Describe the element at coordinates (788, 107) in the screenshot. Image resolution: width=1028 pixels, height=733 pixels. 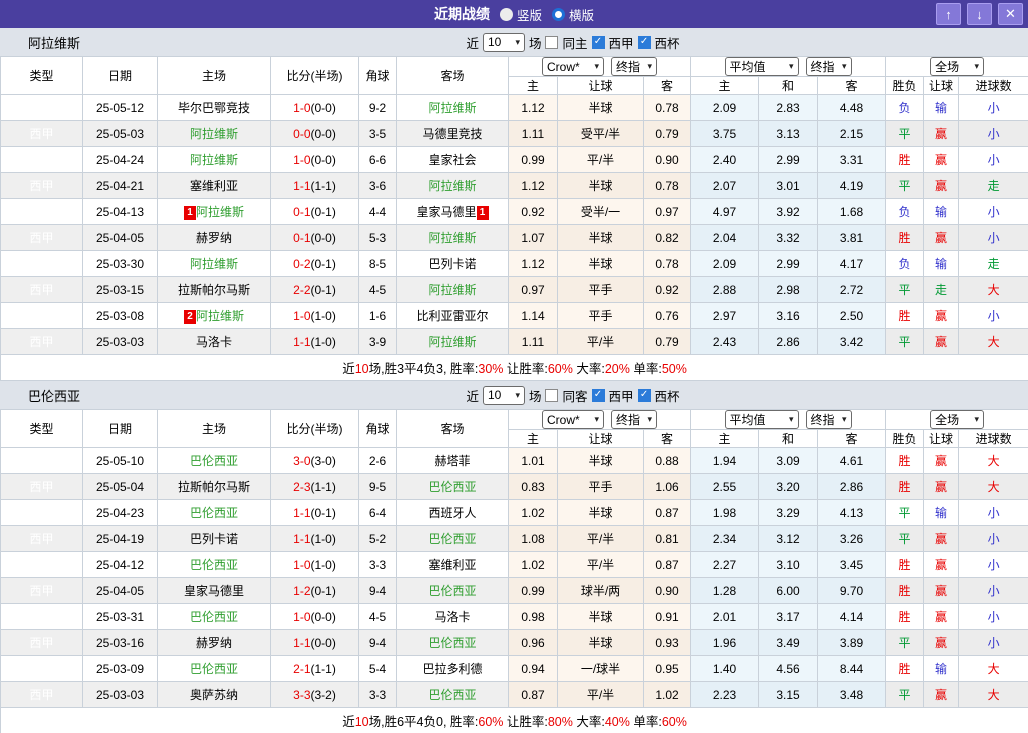
I see `avg-draw-odds-cell: 2.83` at that location.